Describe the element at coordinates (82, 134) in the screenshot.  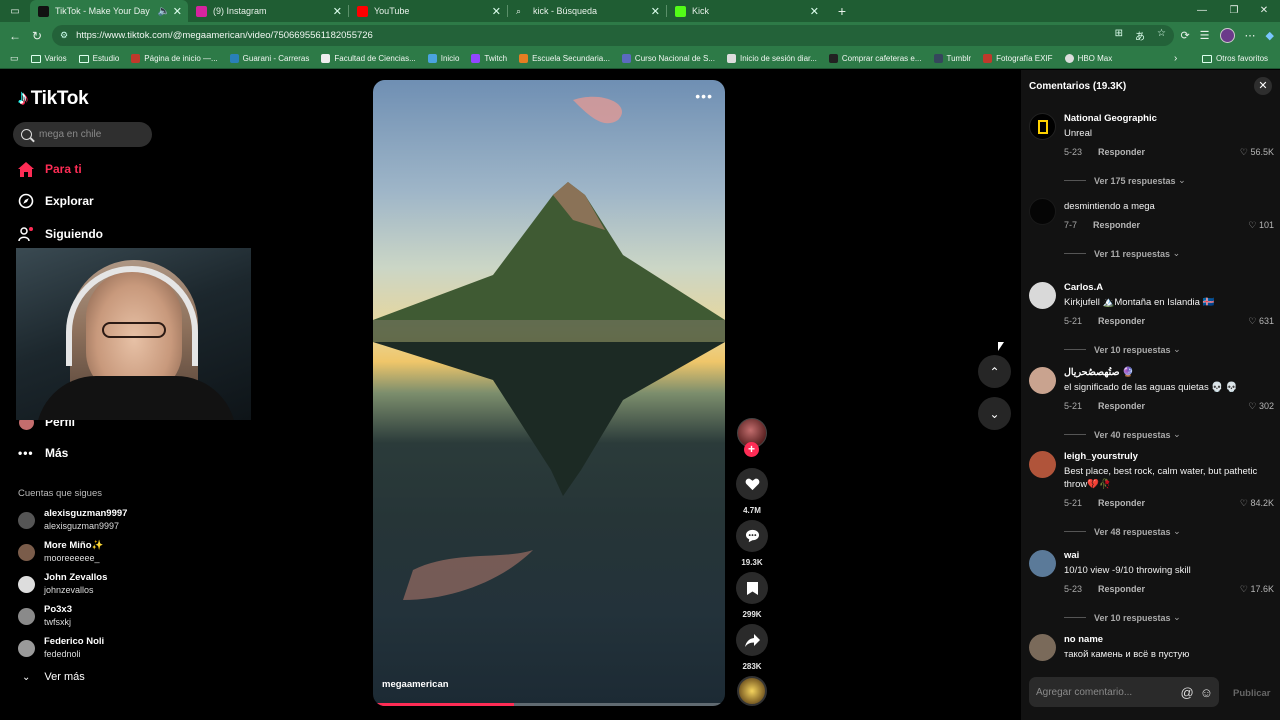
I see `search-input: mega en chile` at that location.